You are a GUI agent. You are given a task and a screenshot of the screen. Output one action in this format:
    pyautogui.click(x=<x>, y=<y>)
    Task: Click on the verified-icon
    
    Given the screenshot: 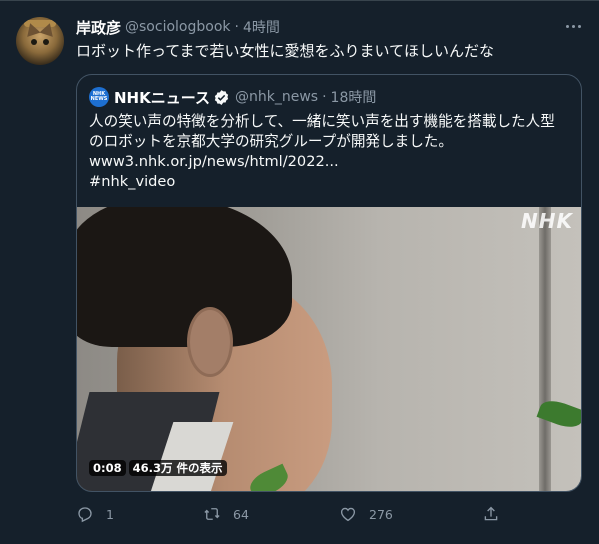 What is the action you would take?
    pyautogui.click(x=221, y=97)
    